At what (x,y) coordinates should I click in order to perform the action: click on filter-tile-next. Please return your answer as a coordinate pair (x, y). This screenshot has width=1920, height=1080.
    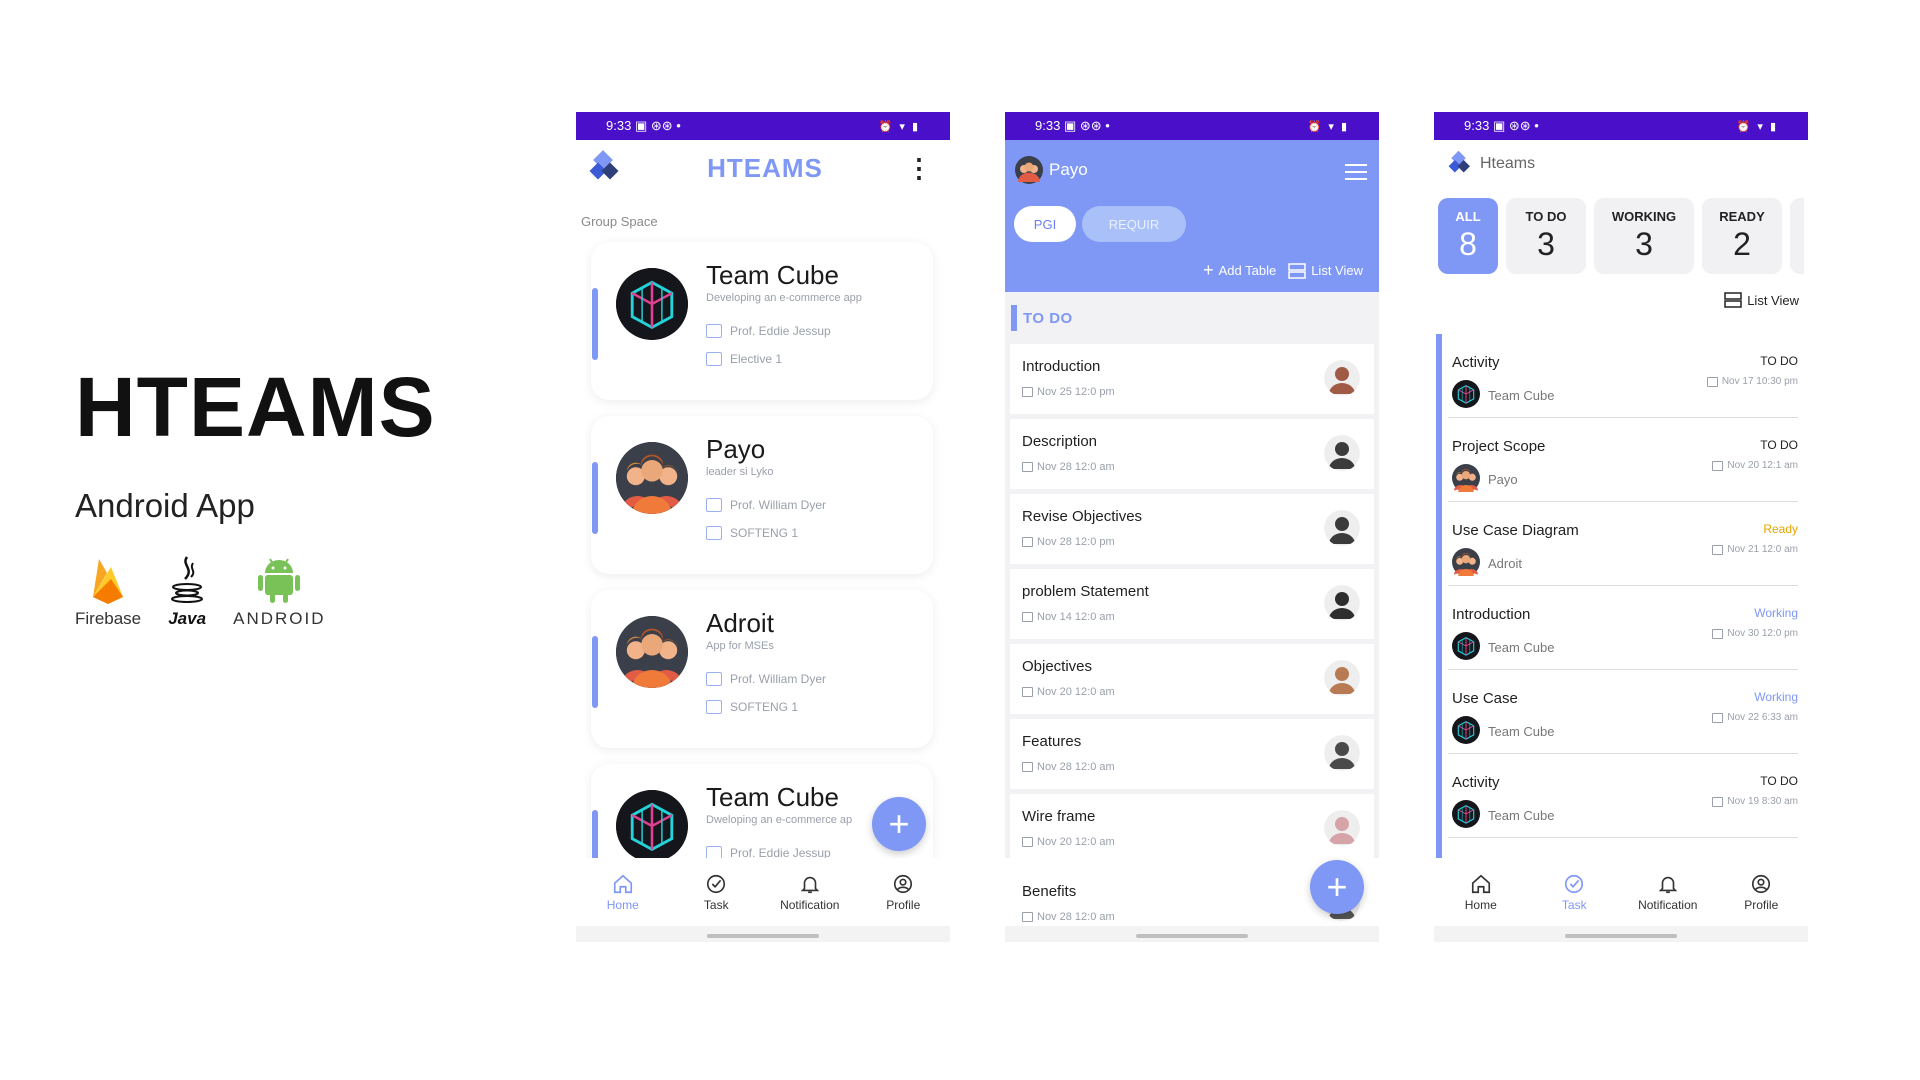
    Looking at the image, I should click on (1797, 236).